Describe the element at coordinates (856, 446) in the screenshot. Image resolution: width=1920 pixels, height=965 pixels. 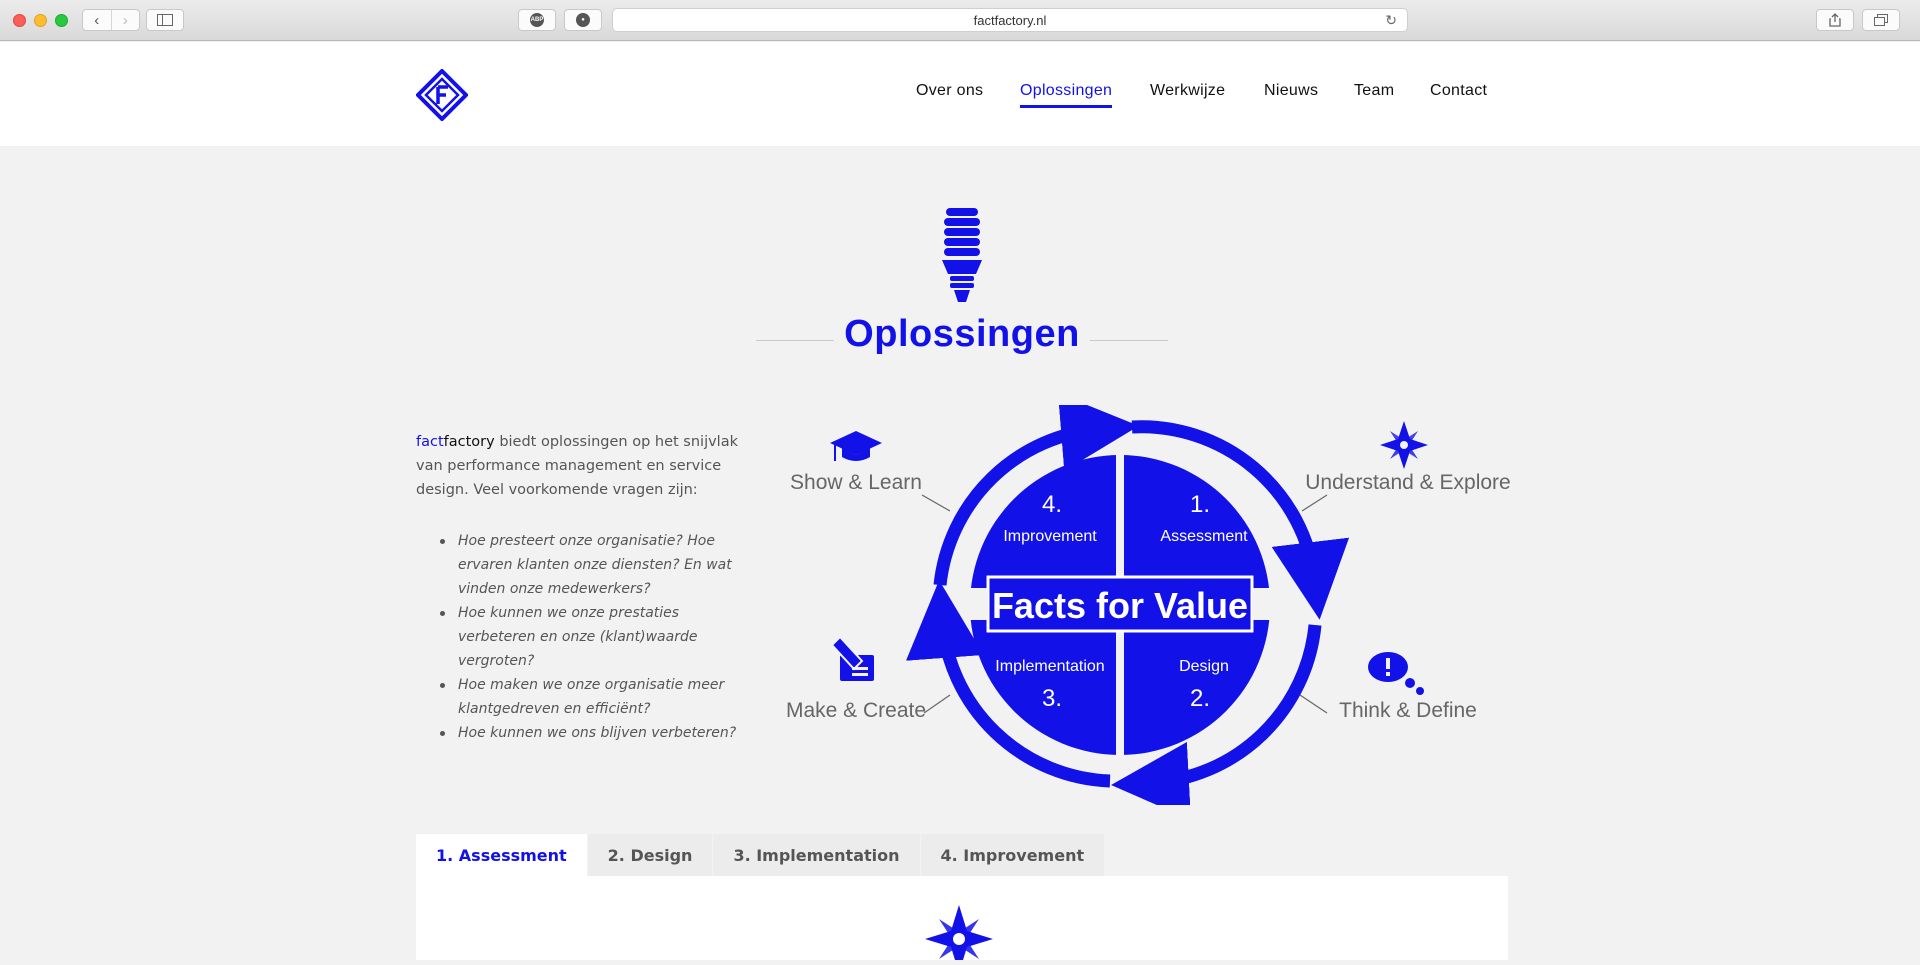
I see `graduation-cap-icon` at that location.